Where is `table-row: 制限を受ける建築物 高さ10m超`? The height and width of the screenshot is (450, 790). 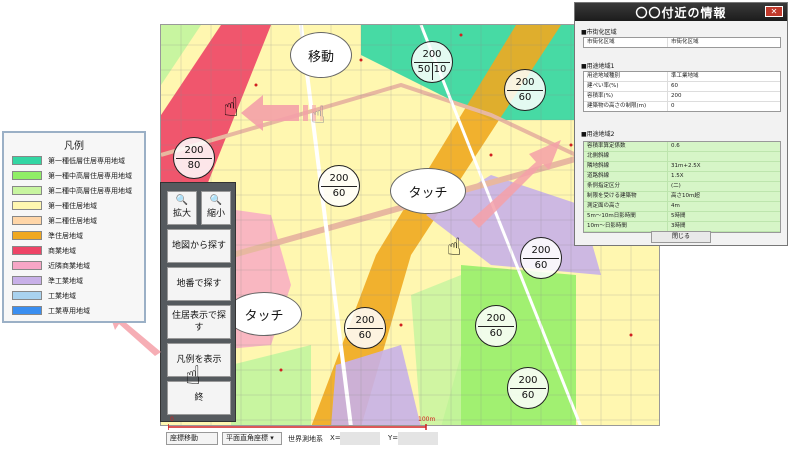
table-row: 制限を受ける建築物 高さ10m超 is located at coordinates (682, 197).